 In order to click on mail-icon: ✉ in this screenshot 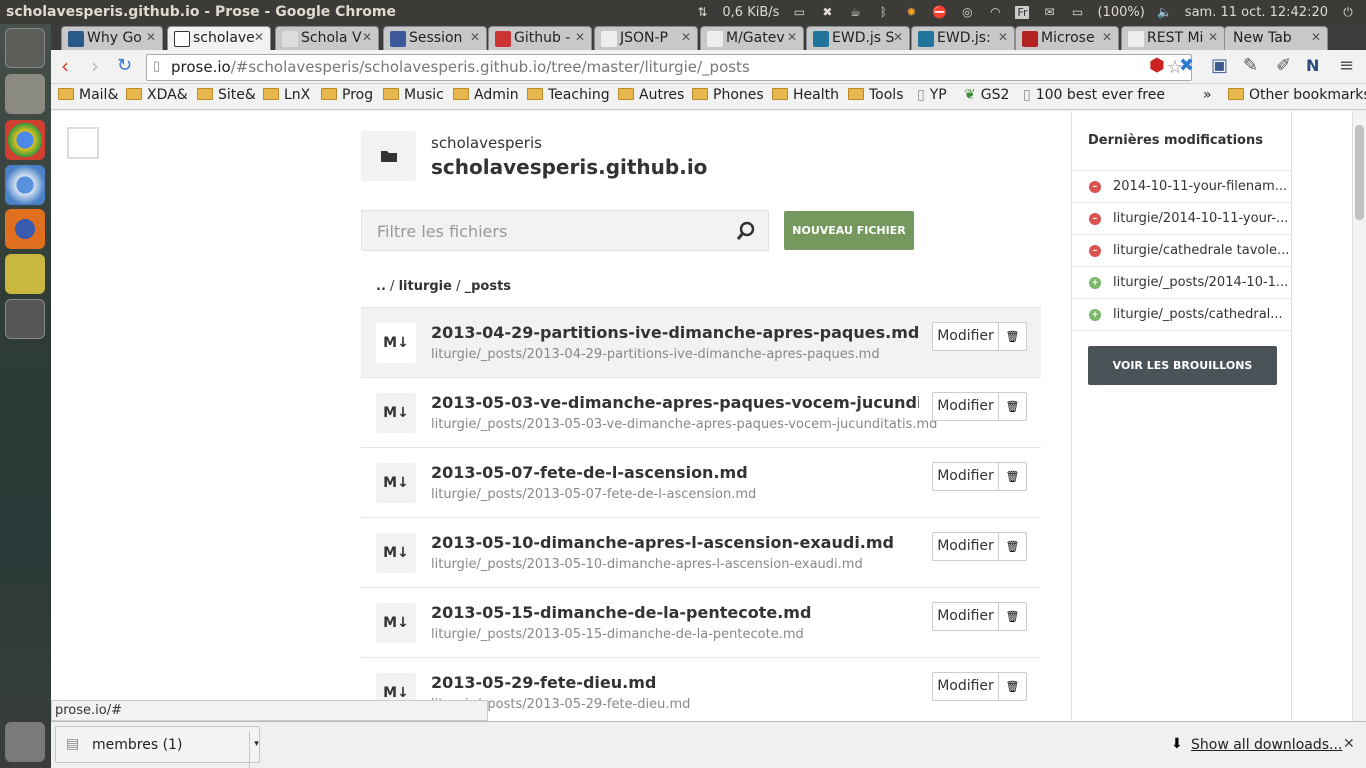, I will do `click(1049, 12)`.